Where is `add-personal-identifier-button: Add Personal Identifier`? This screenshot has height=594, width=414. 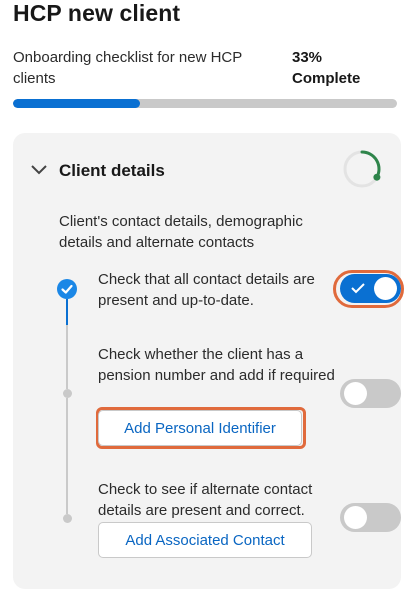 add-personal-identifier-button: Add Personal Identifier is located at coordinates (200, 428).